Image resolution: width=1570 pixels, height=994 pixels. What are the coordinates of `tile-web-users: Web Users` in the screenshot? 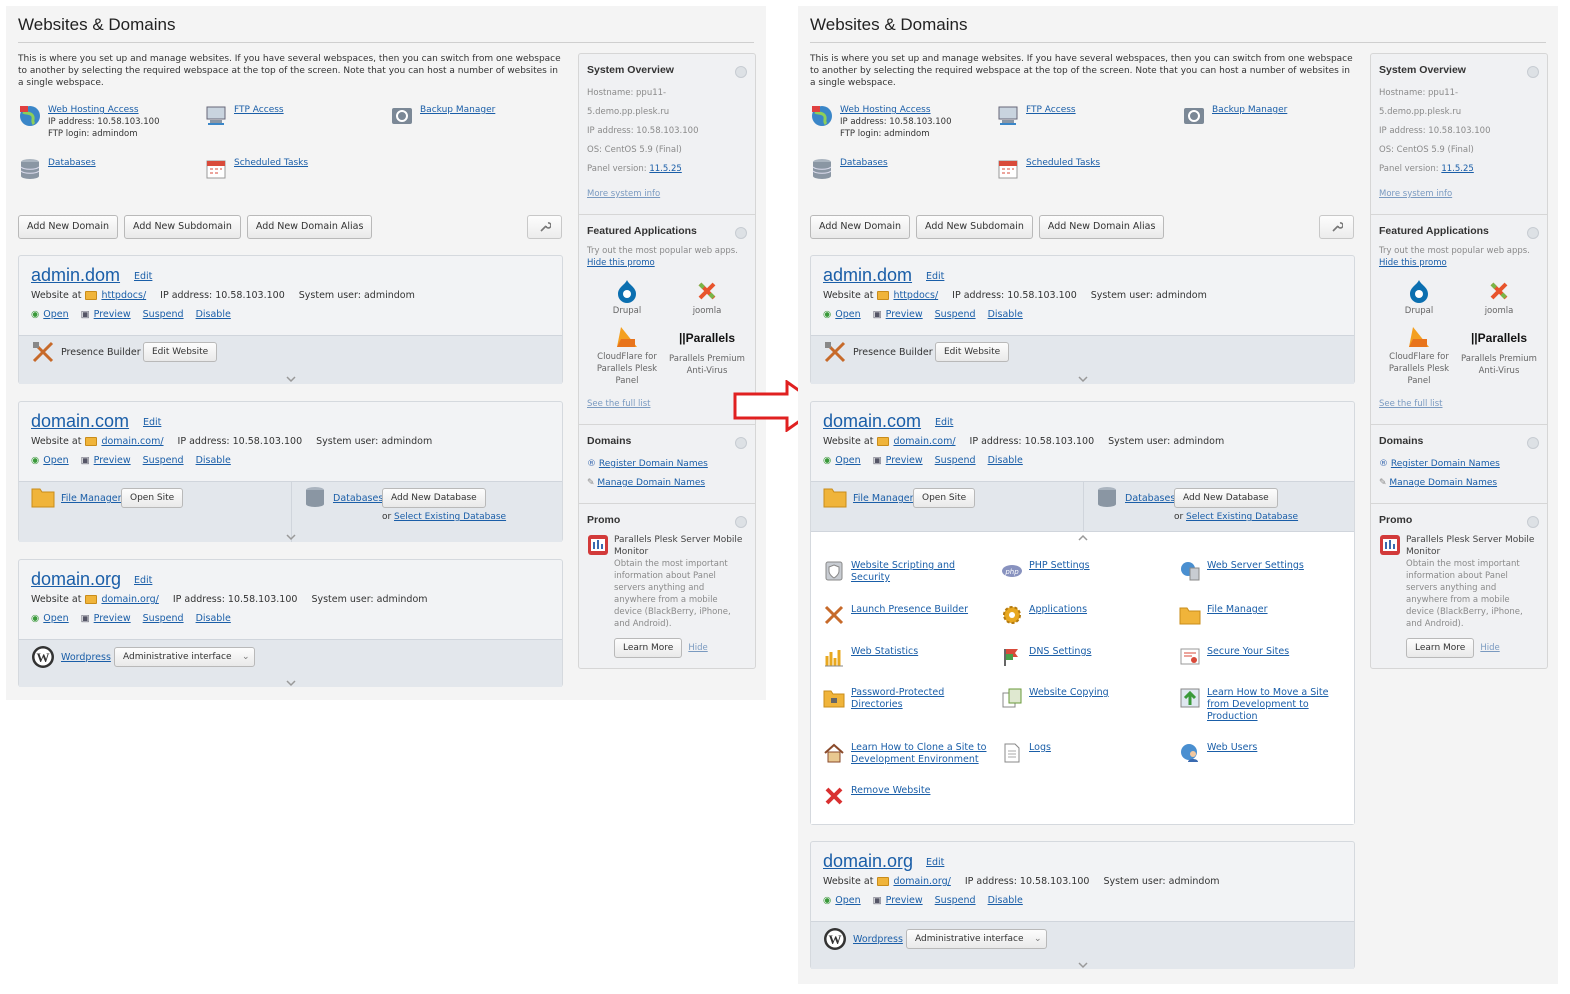 It's located at (1261, 753).